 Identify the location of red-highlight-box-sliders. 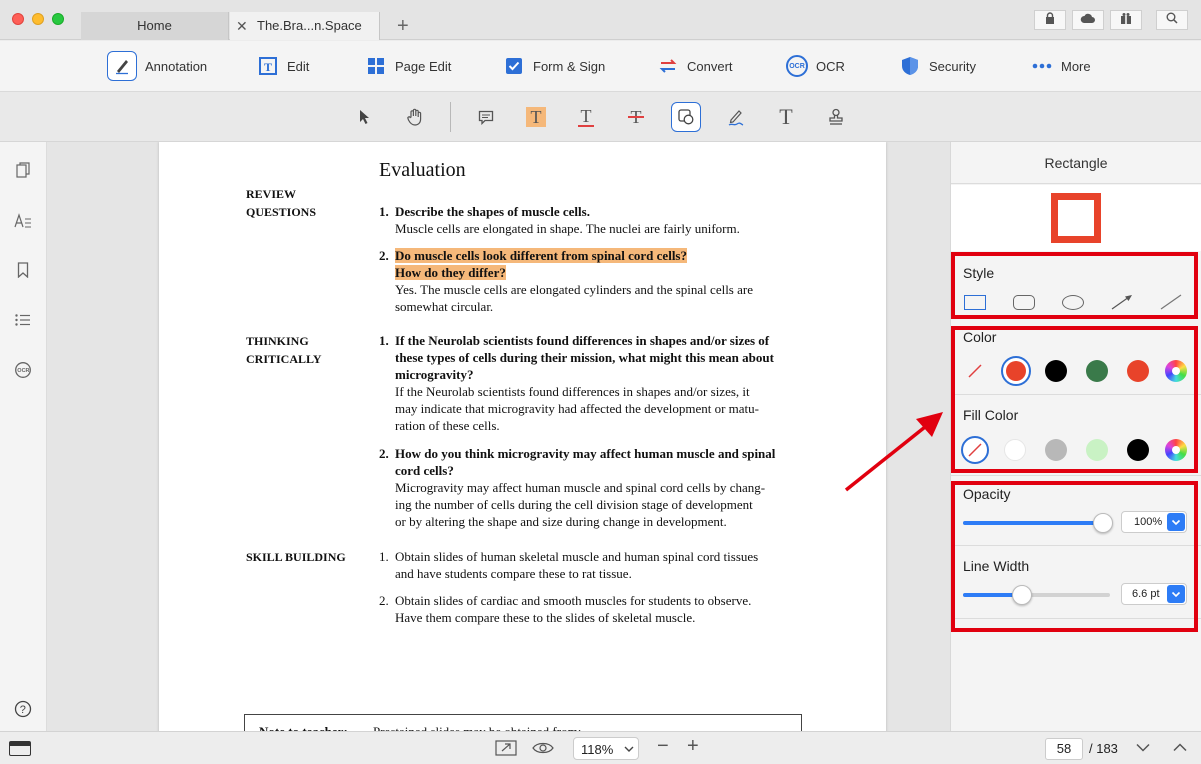
(1074, 556).